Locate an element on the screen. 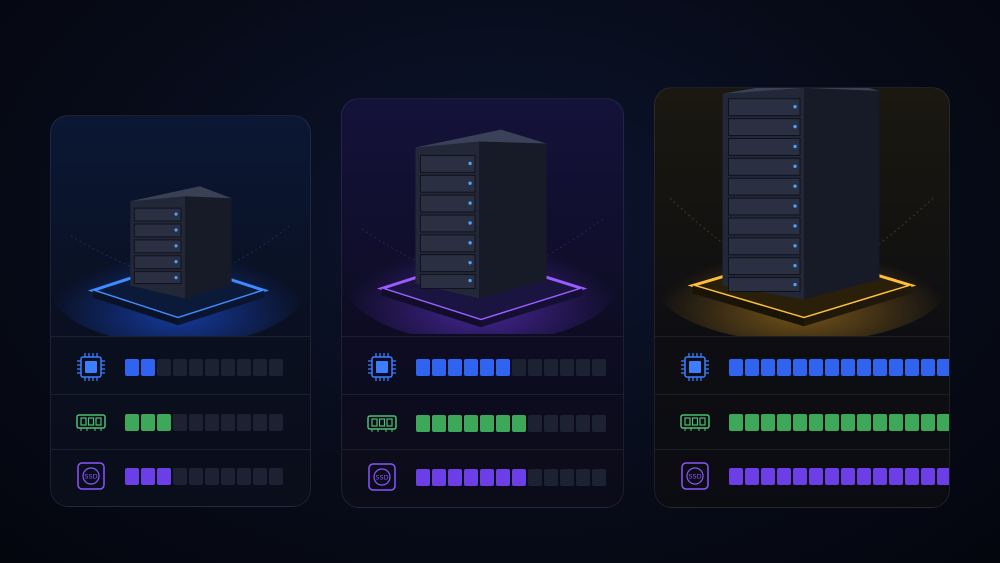 The width and height of the screenshot is (1000, 563). server-illustration-small is located at coordinates (179, 261).